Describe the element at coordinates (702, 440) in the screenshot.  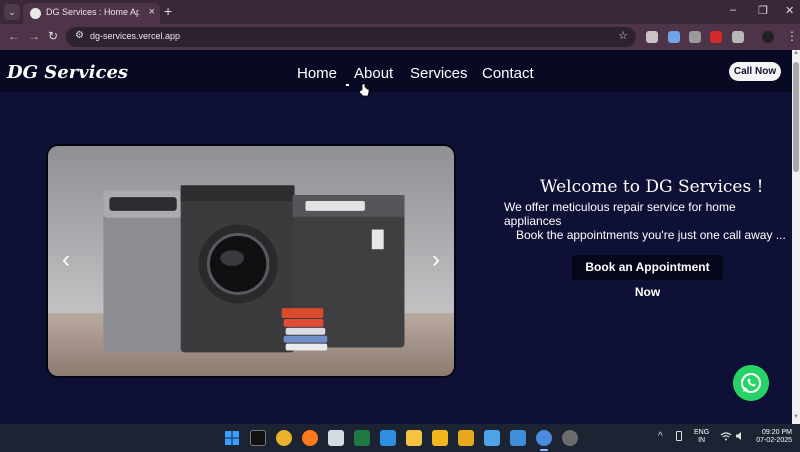
I see `language-region: IN` at that location.